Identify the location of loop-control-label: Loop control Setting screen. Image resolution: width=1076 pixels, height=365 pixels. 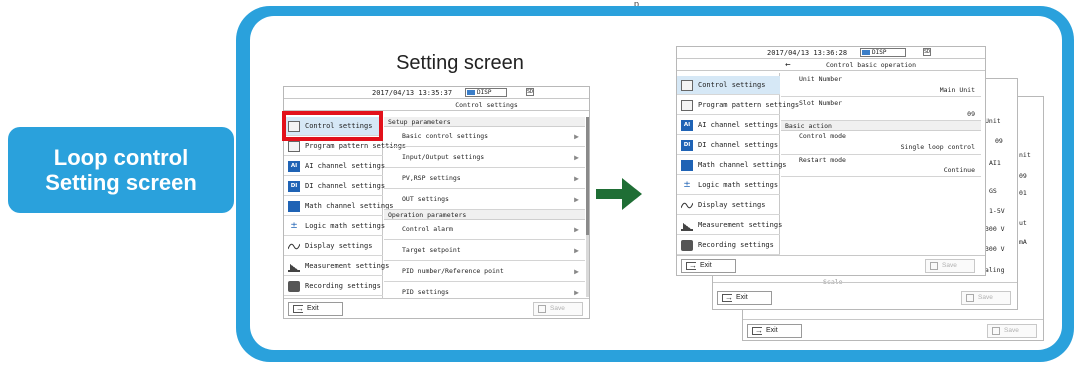
(121, 170).